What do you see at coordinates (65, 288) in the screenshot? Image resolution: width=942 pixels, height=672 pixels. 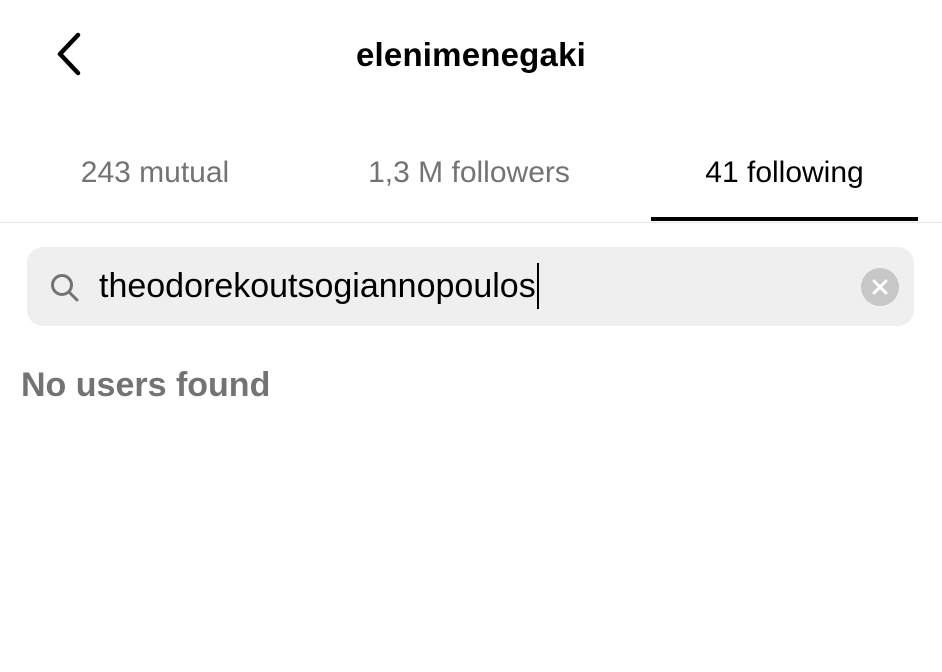 I see `search-icon` at bounding box center [65, 288].